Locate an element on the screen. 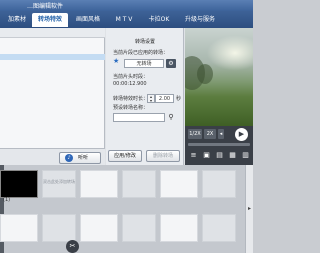 The image size is (320, 253). transition-hint: 双击此处添加转场 is located at coordinates (59, 181).